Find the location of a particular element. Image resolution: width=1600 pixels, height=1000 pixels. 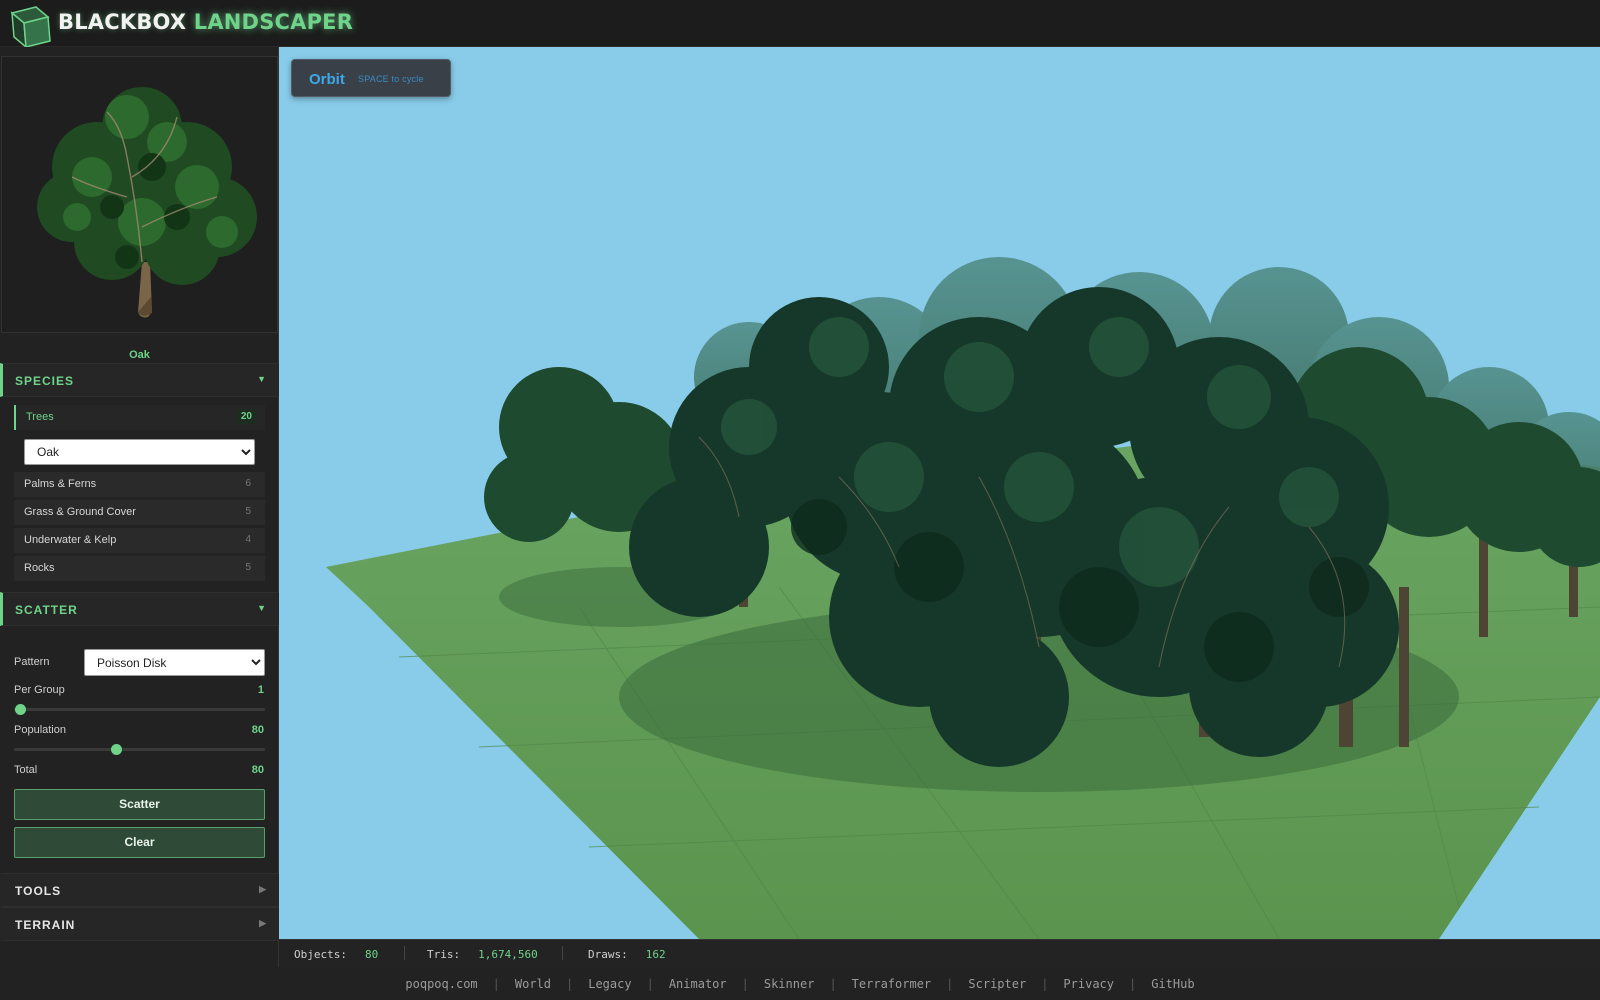

camera-mode-toggle: Orbit SPACE to cycle is located at coordinates (371, 78).